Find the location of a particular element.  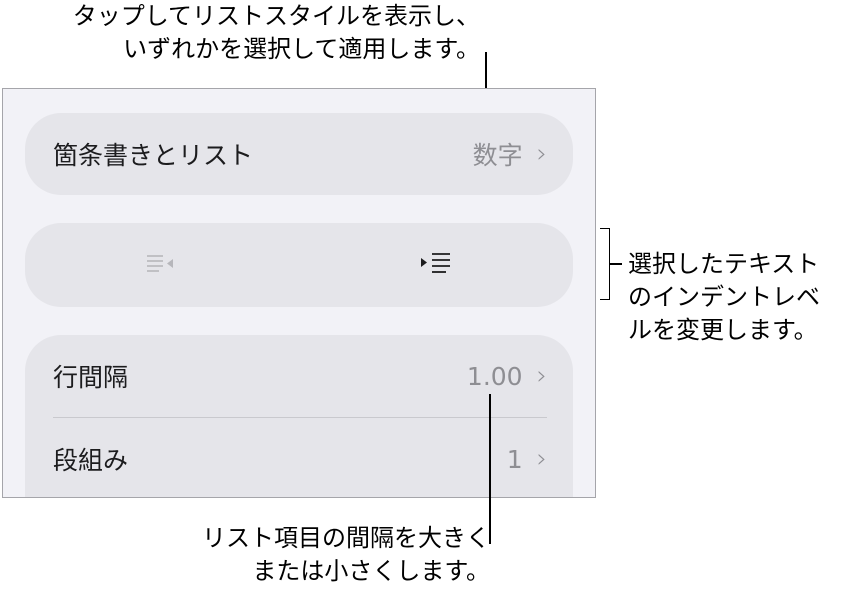

callout-list-style: タップしてリストスタイルを表示し、 いずれかを選択して適用します。 is located at coordinates (270, 33).